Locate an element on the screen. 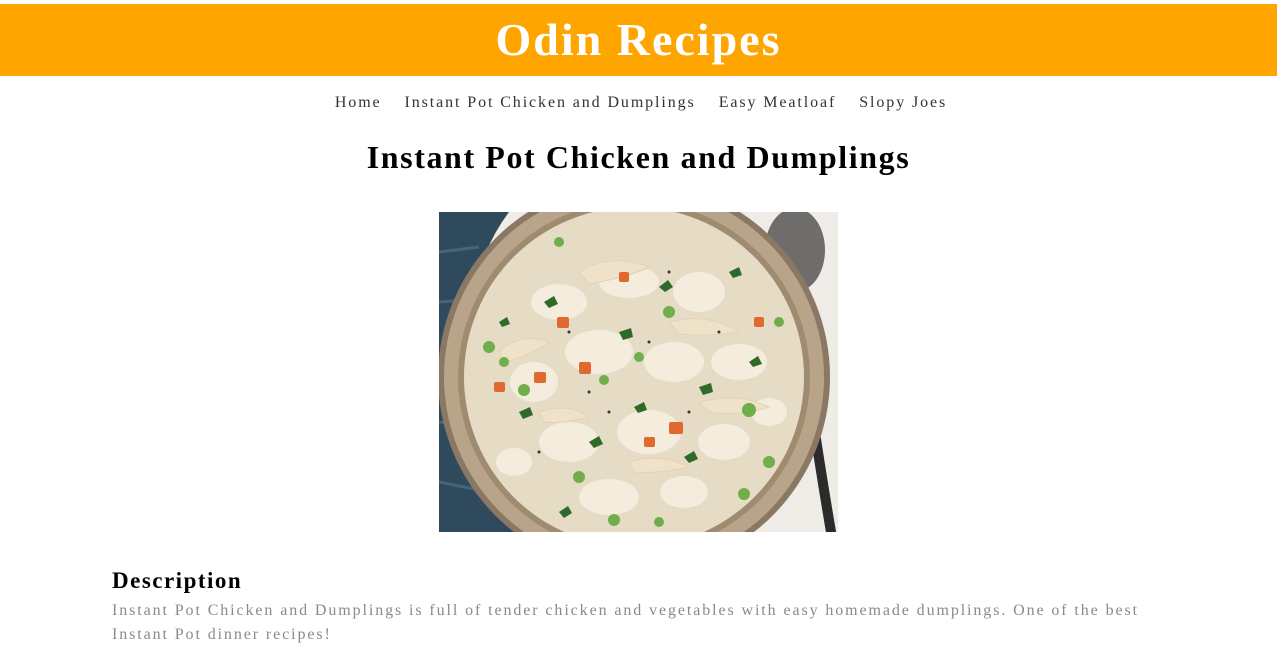 This screenshot has width=1277, height=647. nav-link-chicken-dumplings: Instant Pot Chicken and Dumplings is located at coordinates (550, 103).